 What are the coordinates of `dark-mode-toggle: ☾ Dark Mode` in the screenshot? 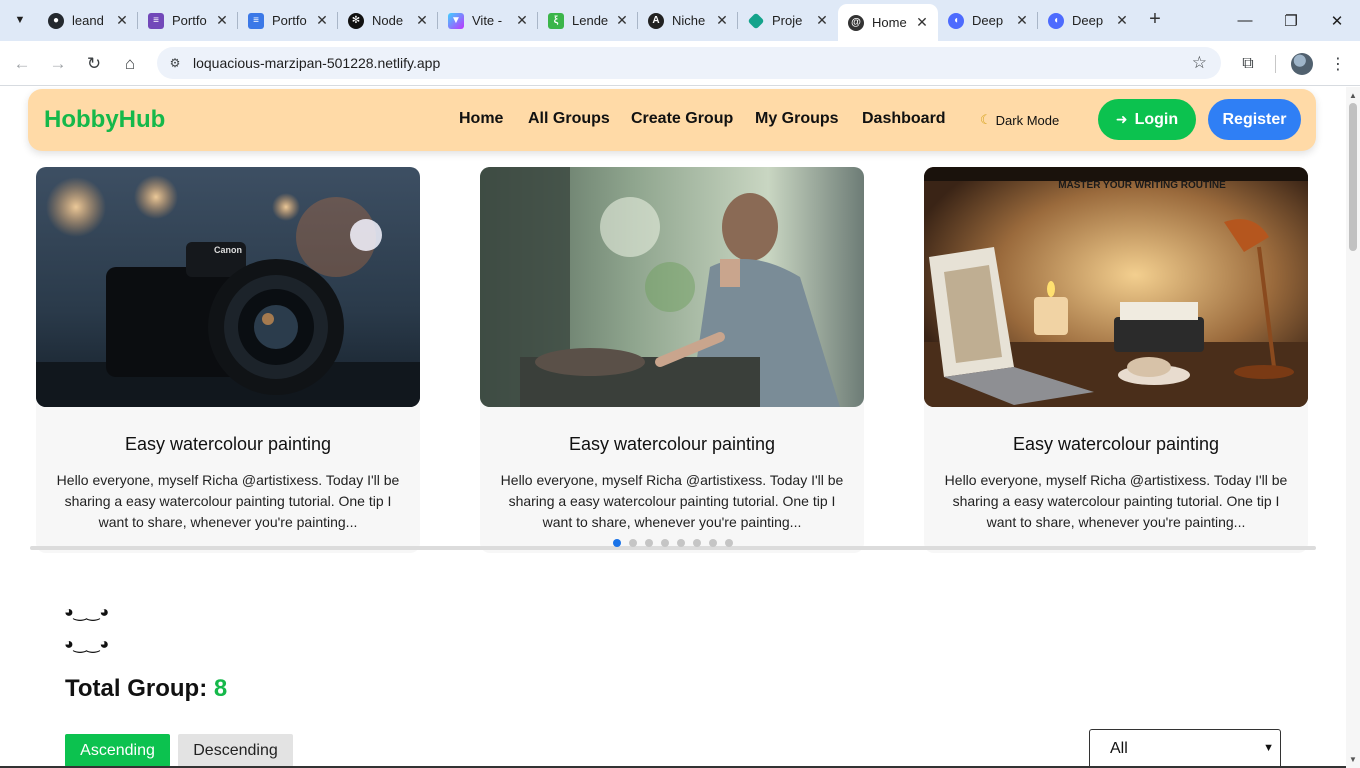 It's located at (1019, 120).